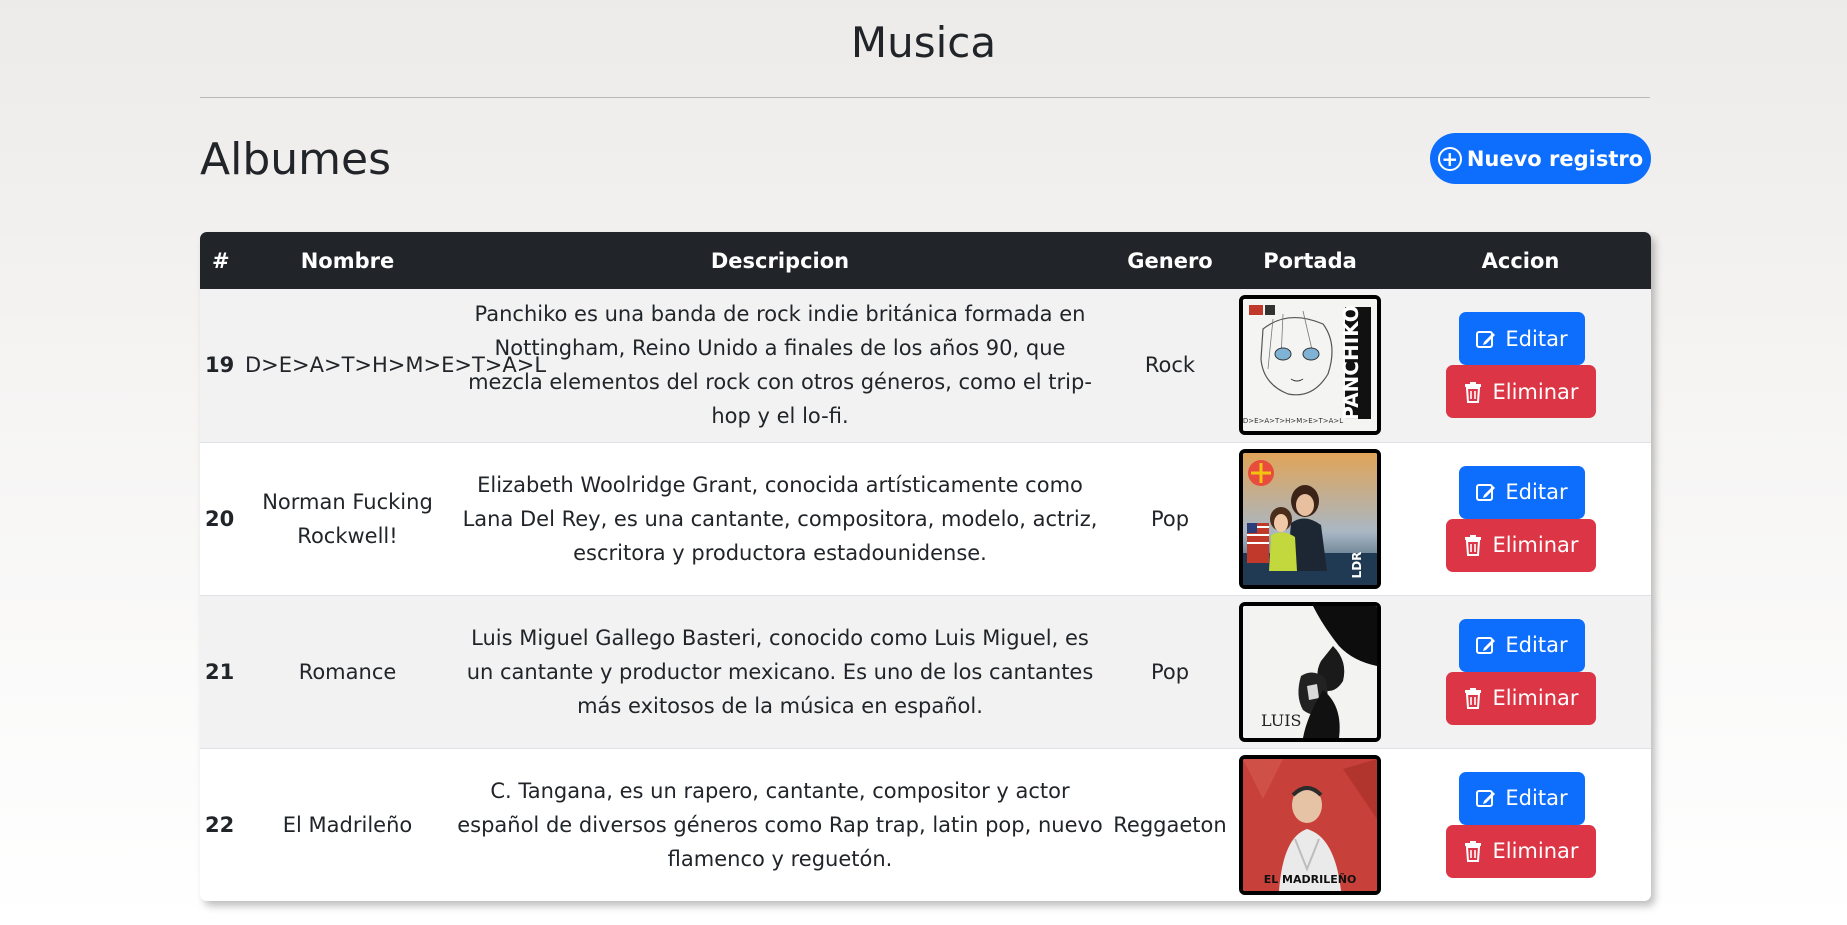  I want to click on column-header-description: Descripcion, so click(780, 260).